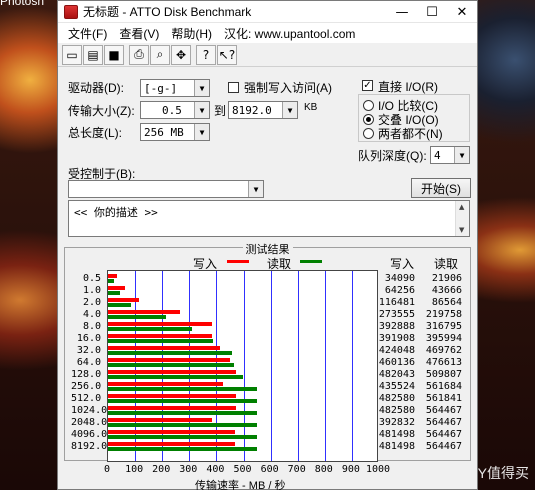 The height and width of the screenshot is (490, 535). What do you see at coordinates (437, 155) in the screenshot?
I see `queue-depth-value: 4` at bounding box center [437, 155].